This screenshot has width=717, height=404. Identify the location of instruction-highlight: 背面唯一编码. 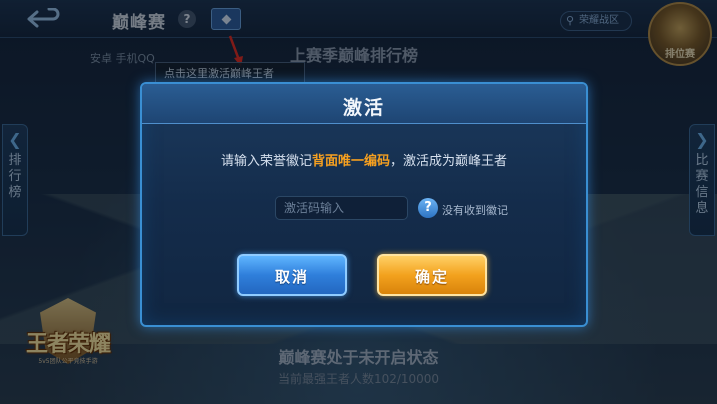
(350, 161).